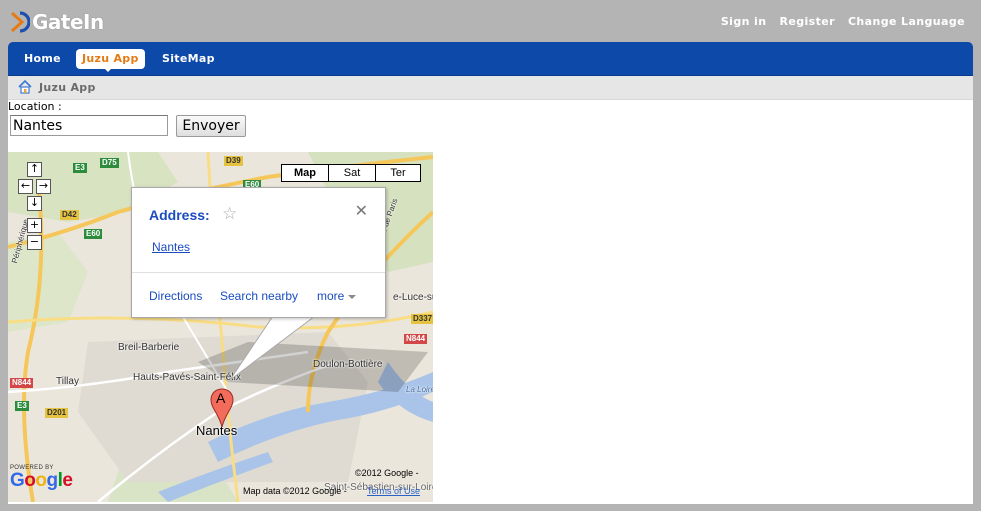  I want to click on google-branding: POWERED BY Google, so click(41, 477).